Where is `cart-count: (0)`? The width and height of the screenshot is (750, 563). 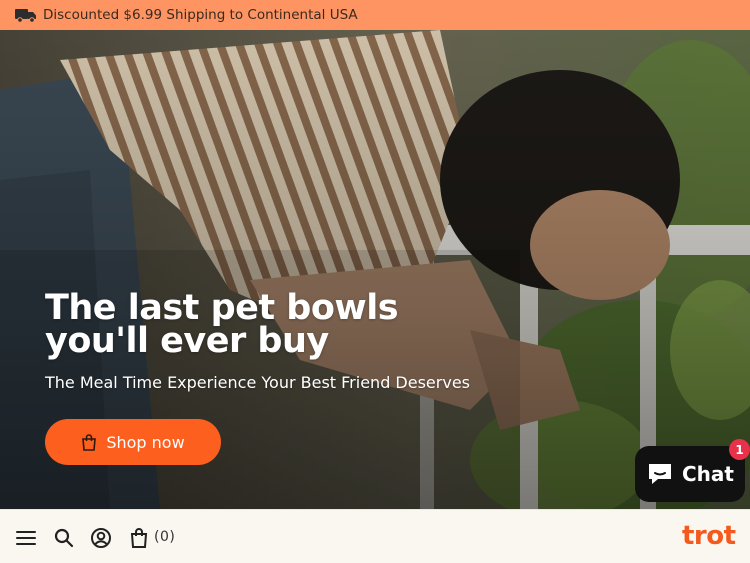
cart-count: (0) is located at coordinates (164, 537).